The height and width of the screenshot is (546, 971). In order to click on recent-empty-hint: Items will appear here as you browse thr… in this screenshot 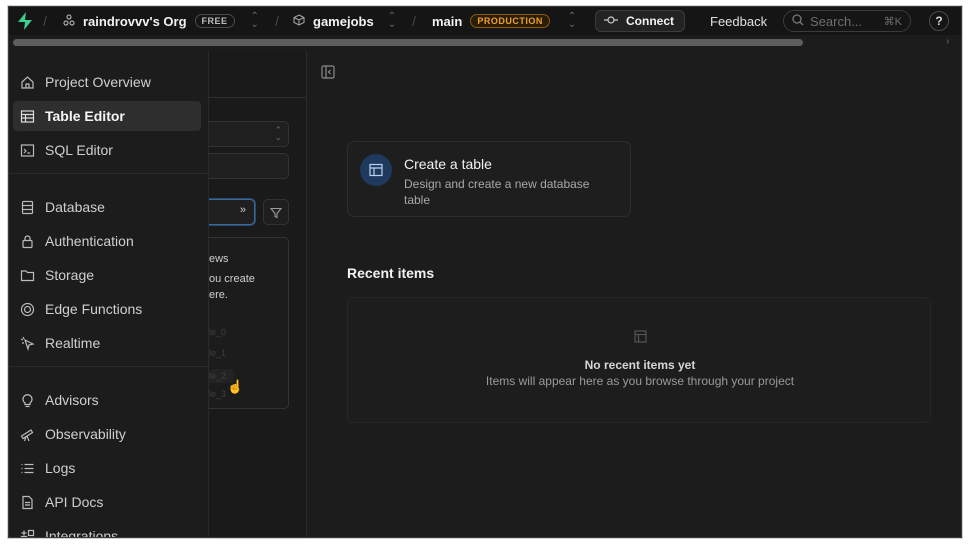, I will do `click(640, 381)`.